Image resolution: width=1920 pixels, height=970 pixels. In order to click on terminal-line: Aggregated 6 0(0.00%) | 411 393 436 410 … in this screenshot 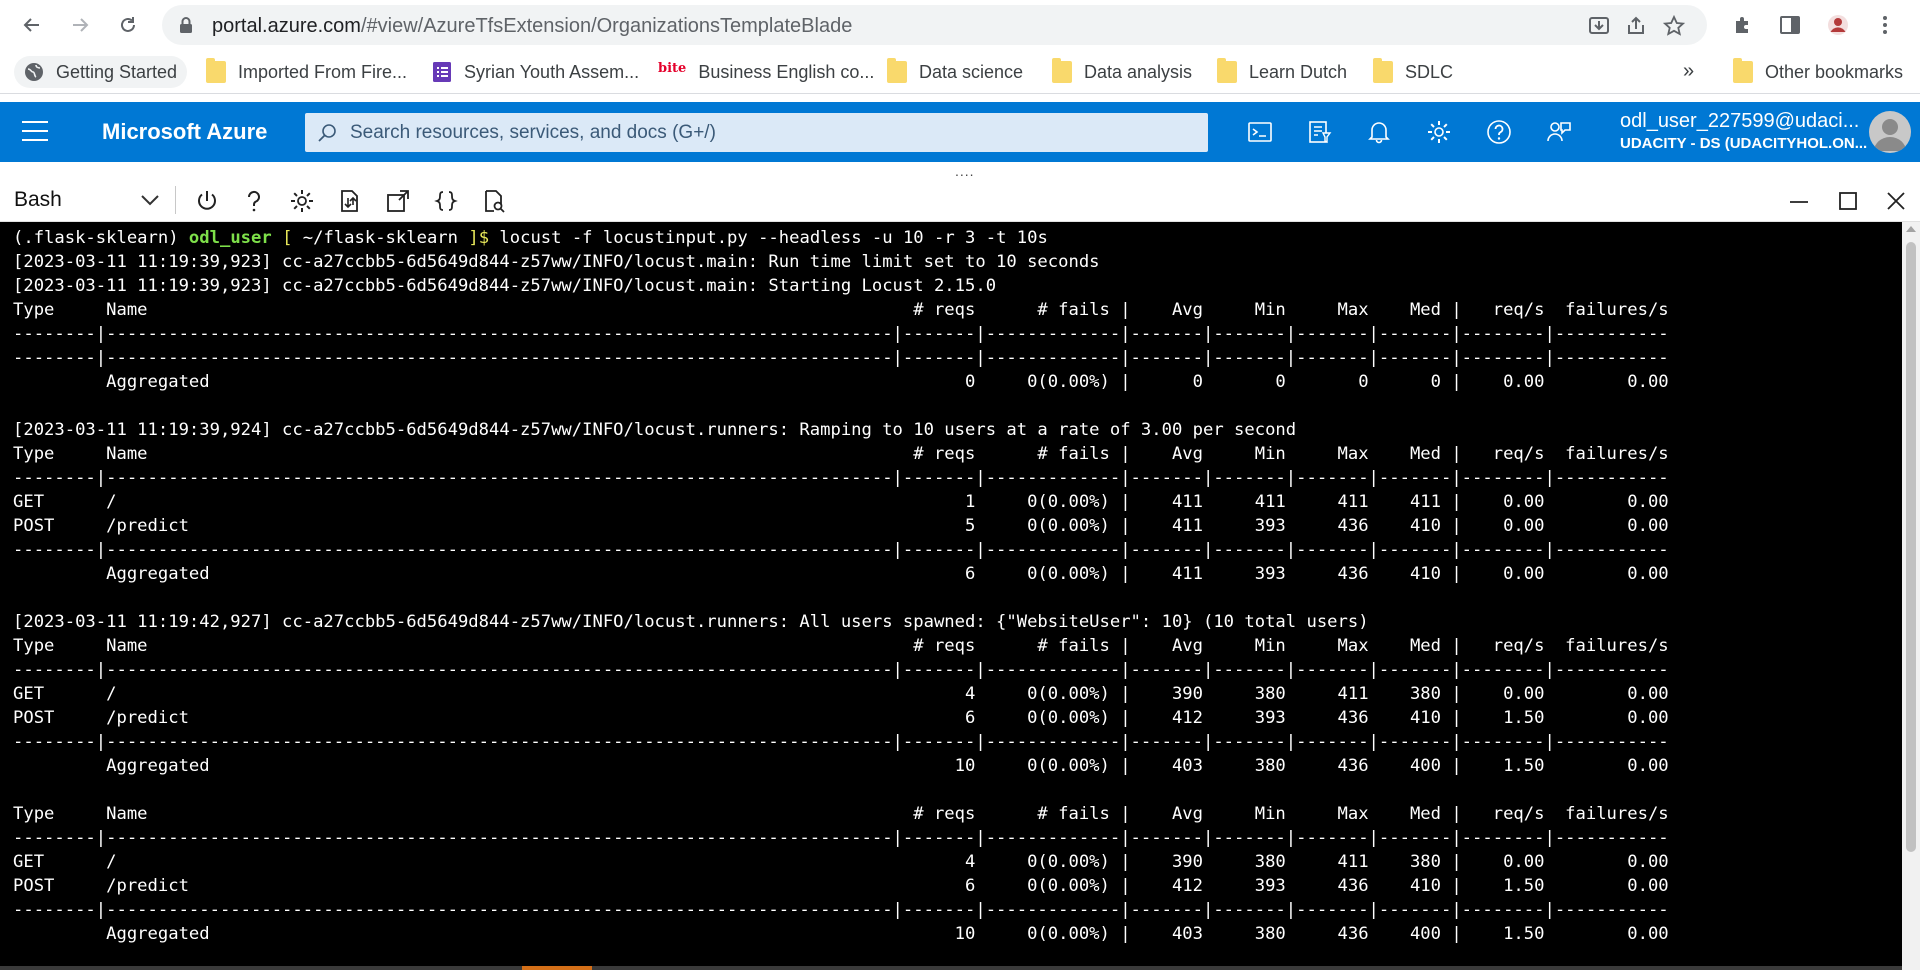, I will do `click(841, 574)`.